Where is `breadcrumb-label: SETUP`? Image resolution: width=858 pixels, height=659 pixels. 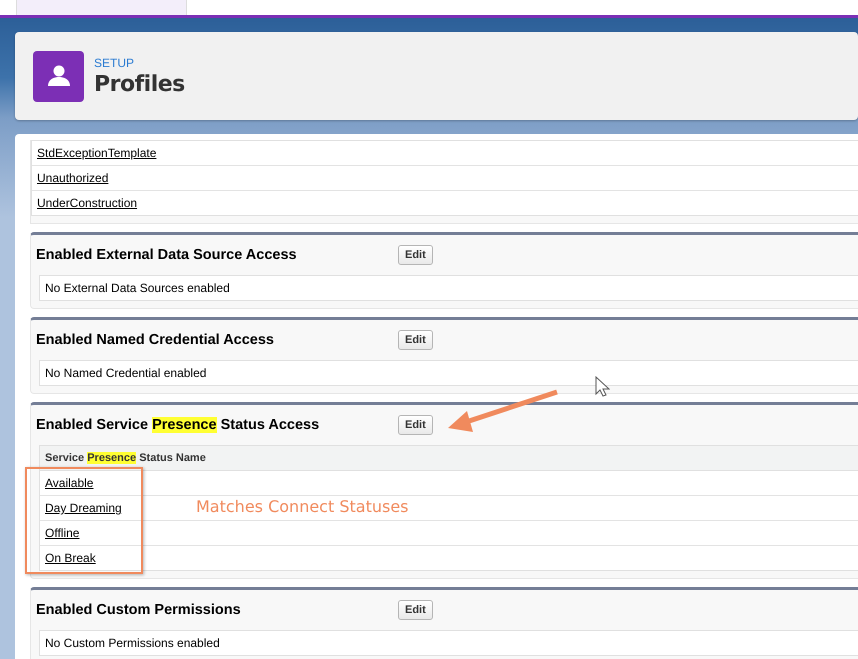
breadcrumb-label: SETUP is located at coordinates (115, 63).